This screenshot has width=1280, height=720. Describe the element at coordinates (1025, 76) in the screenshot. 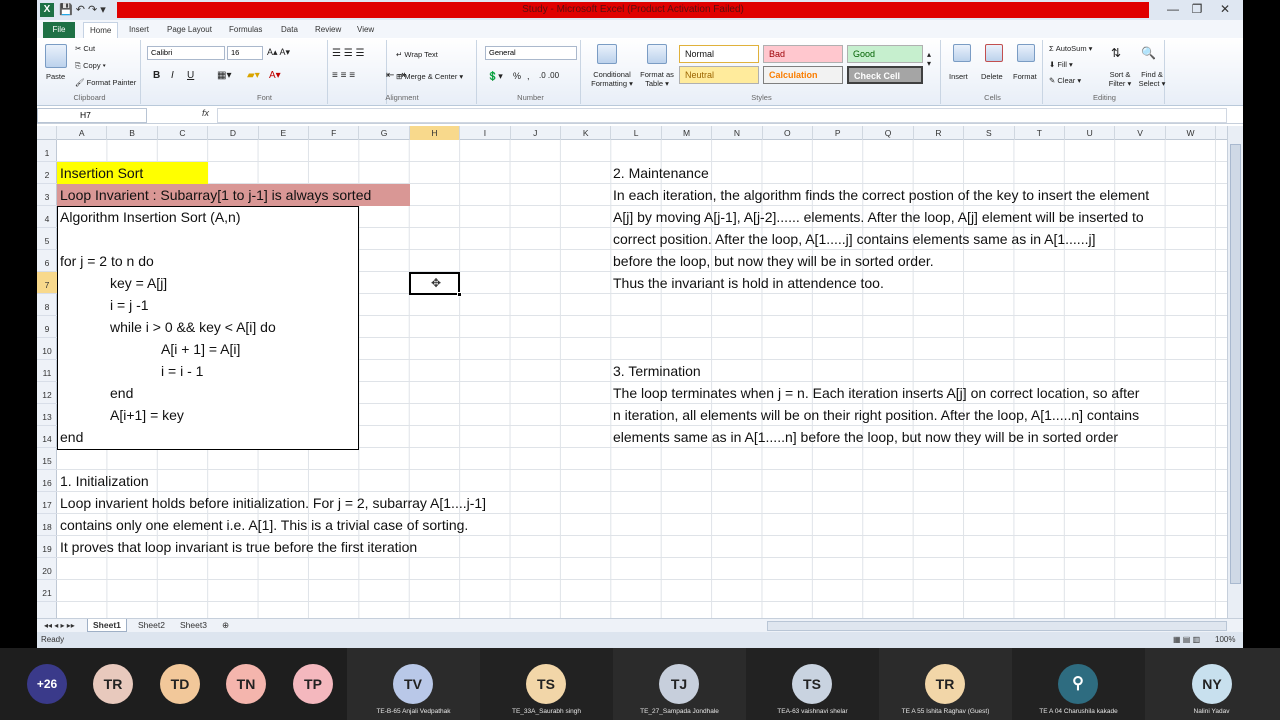

I see `format-cells-button: Format` at that location.